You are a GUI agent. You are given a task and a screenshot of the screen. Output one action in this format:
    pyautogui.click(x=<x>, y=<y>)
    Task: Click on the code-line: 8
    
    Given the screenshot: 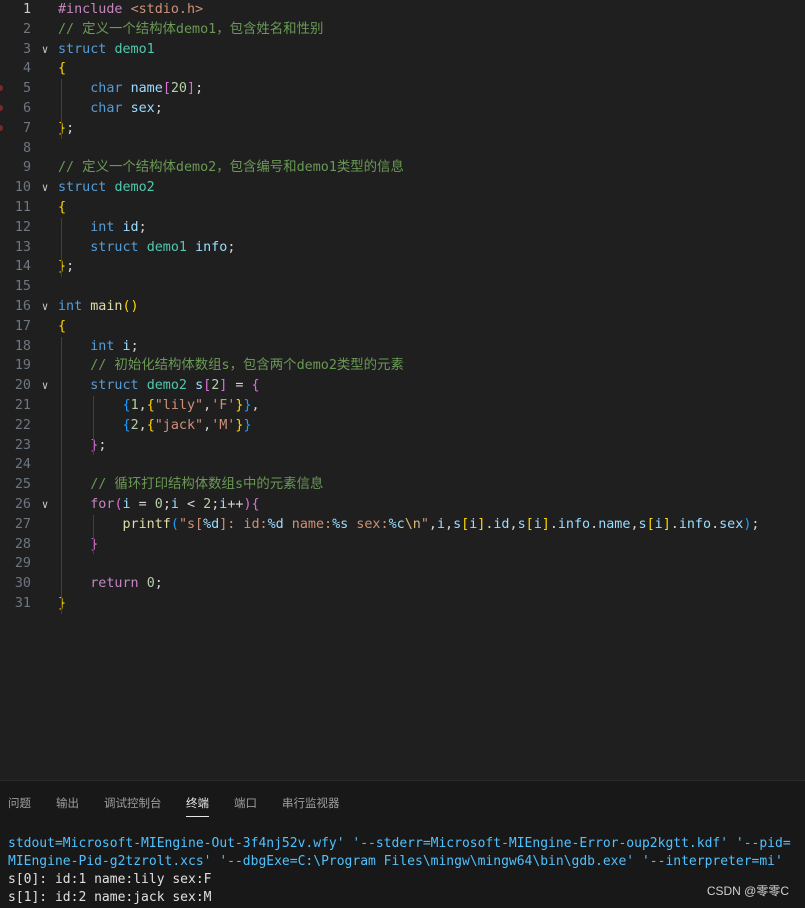 What is the action you would take?
    pyautogui.click(x=402, y=149)
    